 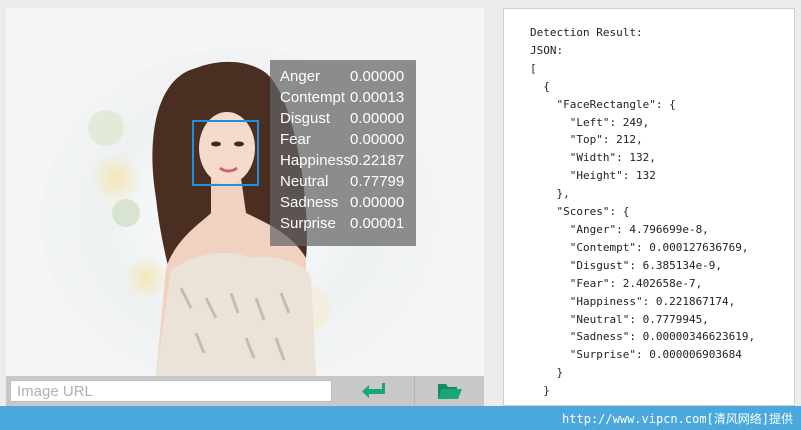 I want to click on emotion-score: 0.00001, so click(x=377, y=223).